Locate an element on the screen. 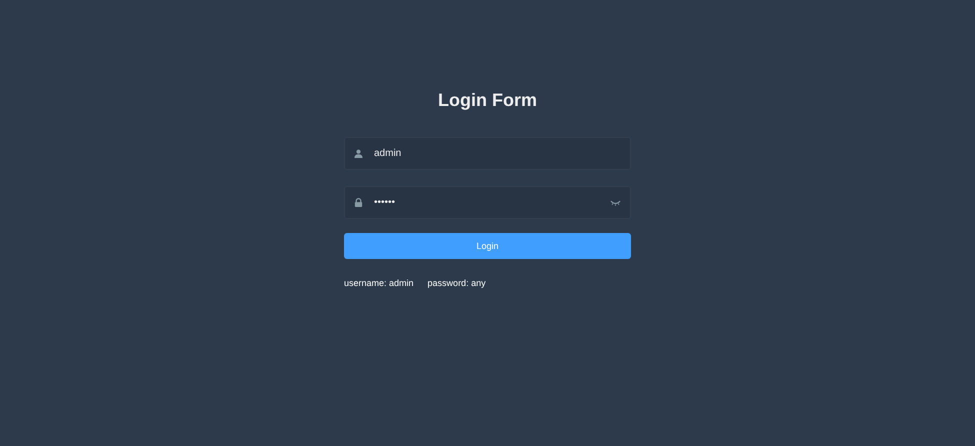 The height and width of the screenshot is (446, 975). hint-text: password: any is located at coordinates (457, 283).